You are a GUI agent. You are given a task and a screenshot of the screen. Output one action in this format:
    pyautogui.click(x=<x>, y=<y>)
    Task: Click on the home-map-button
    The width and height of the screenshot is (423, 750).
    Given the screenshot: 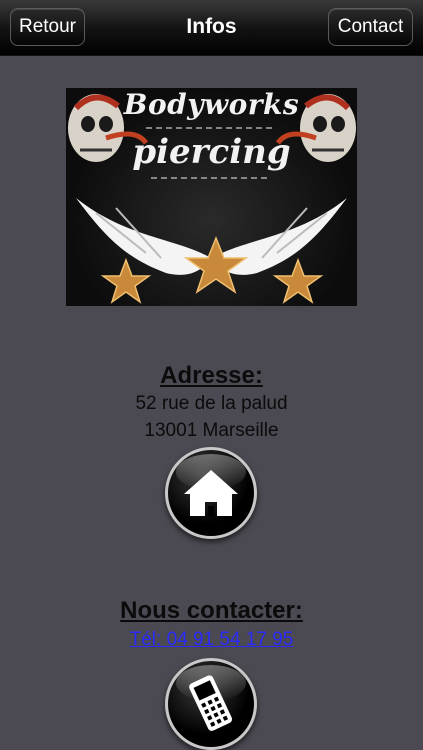 What is the action you would take?
    pyautogui.click(x=211, y=493)
    